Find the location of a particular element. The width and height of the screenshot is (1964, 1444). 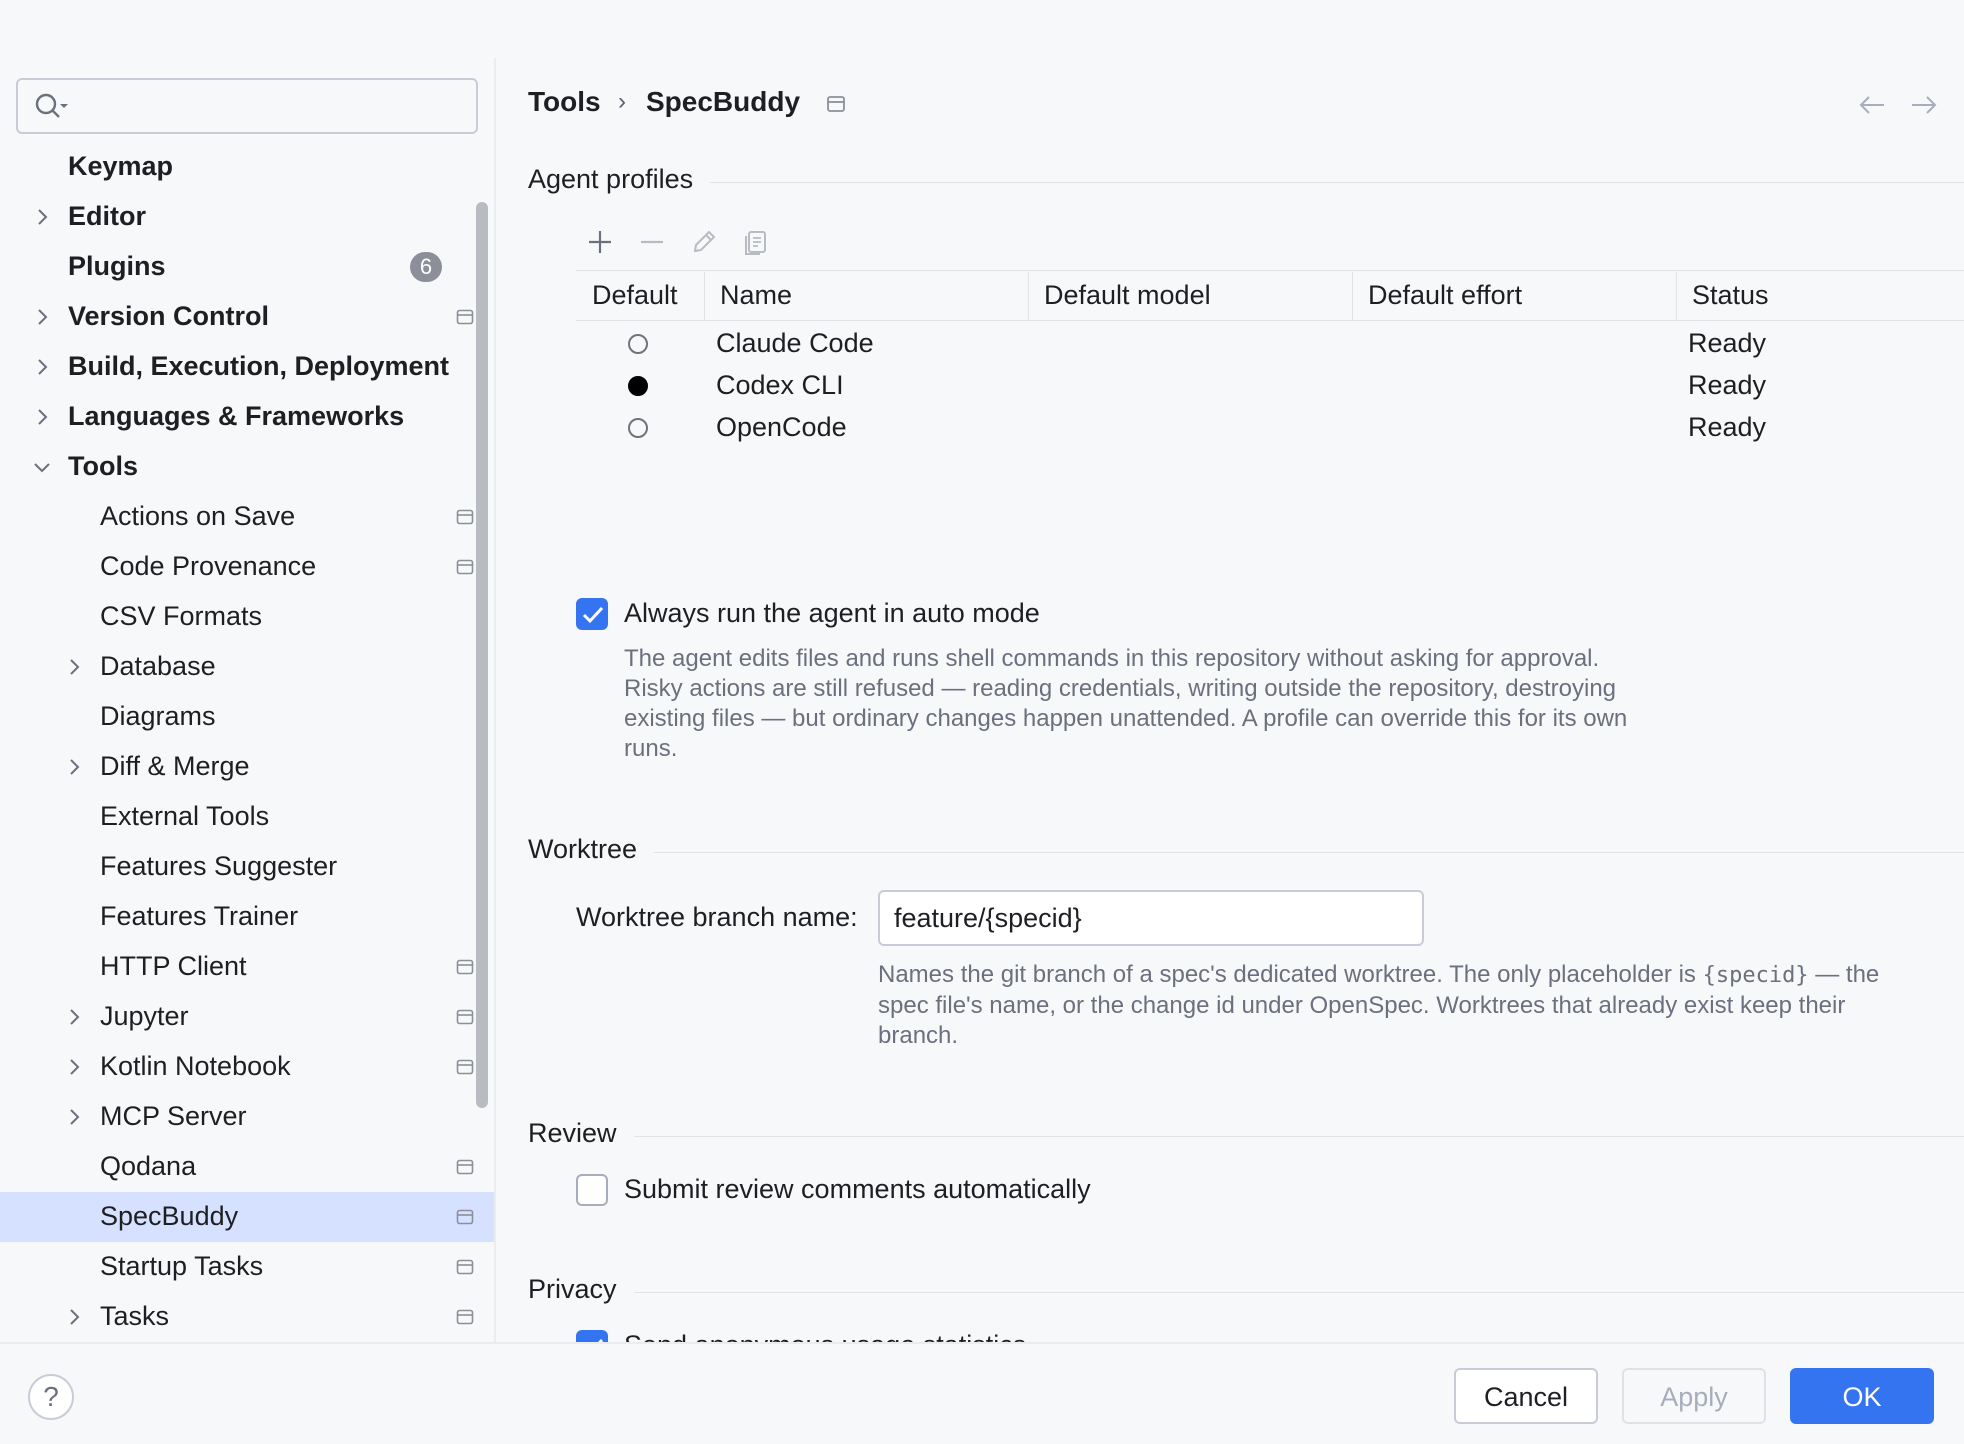

column-header-status: Status is located at coordinates (1730, 295).